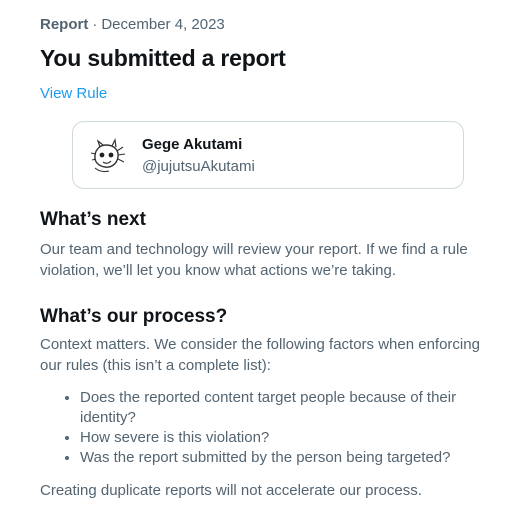  Describe the element at coordinates (268, 155) in the screenshot. I see `reported-account-card: Gege Akutami @jujutsuAkutami` at that location.